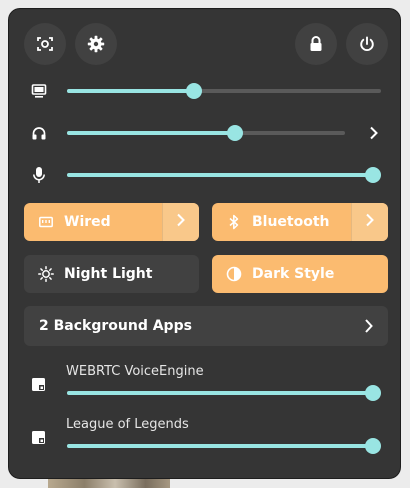  I want to click on night-light-label: Night Light, so click(108, 274).